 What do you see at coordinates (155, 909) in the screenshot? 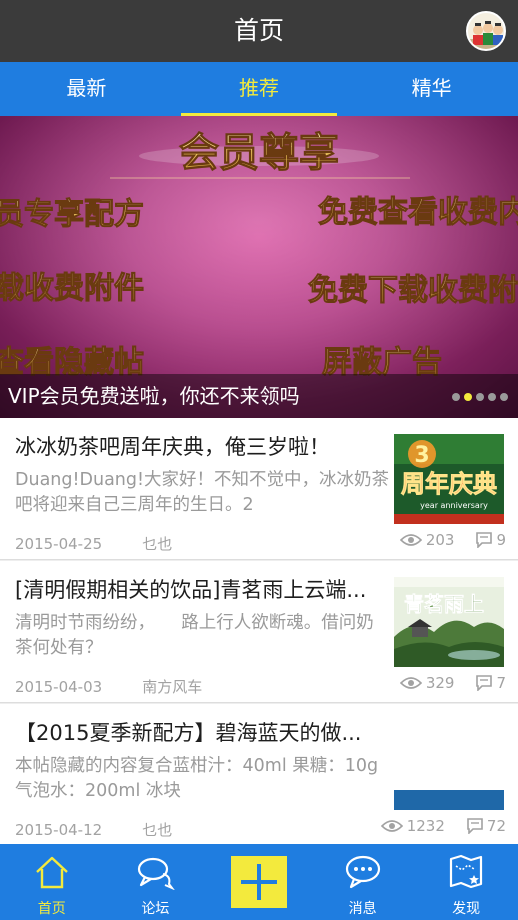
I see `nav-forum-label: 论坛` at bounding box center [155, 909].